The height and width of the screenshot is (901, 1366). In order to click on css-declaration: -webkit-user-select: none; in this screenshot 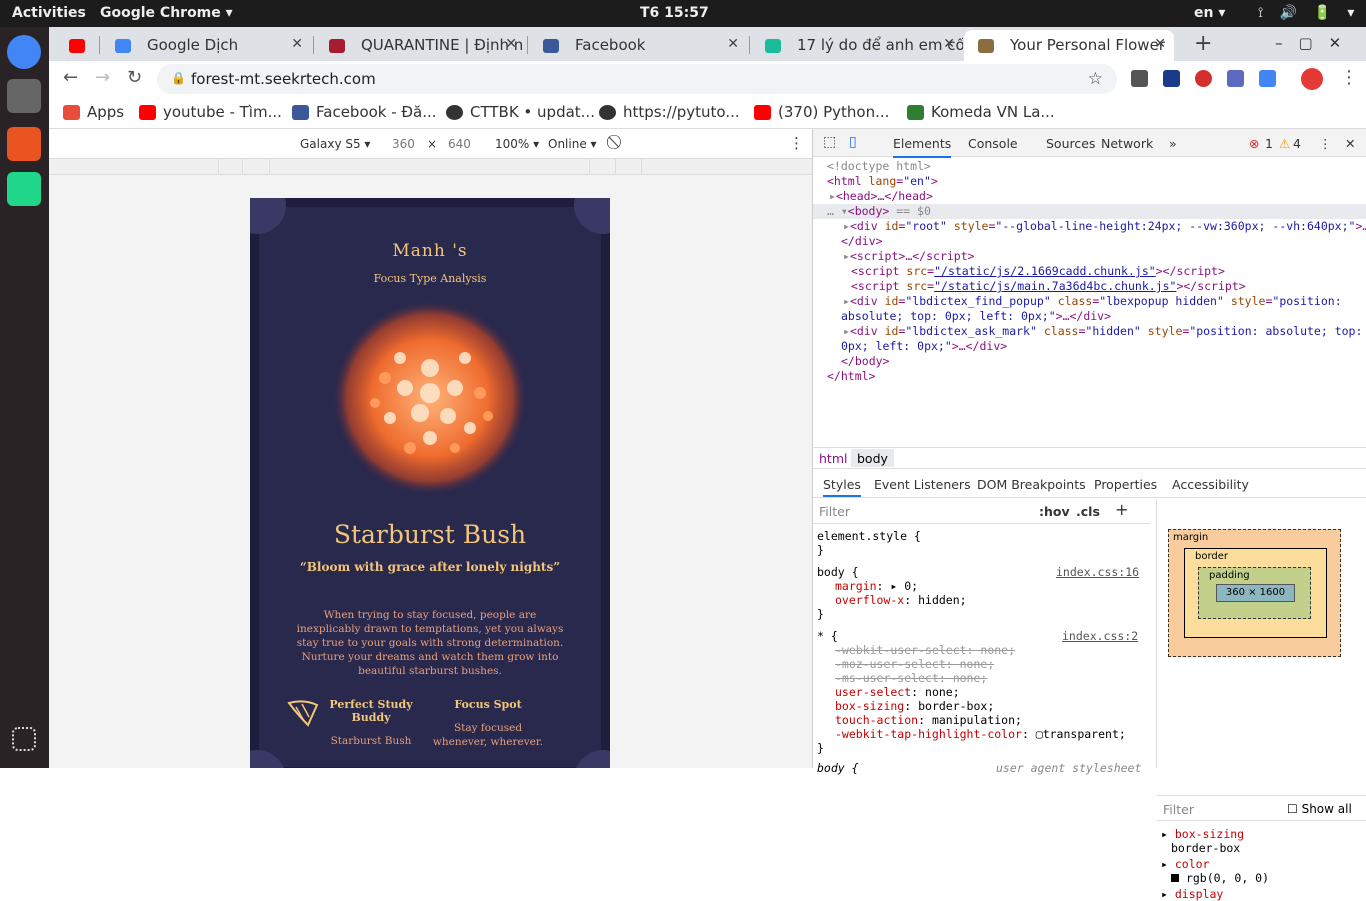, I will do `click(925, 650)`.